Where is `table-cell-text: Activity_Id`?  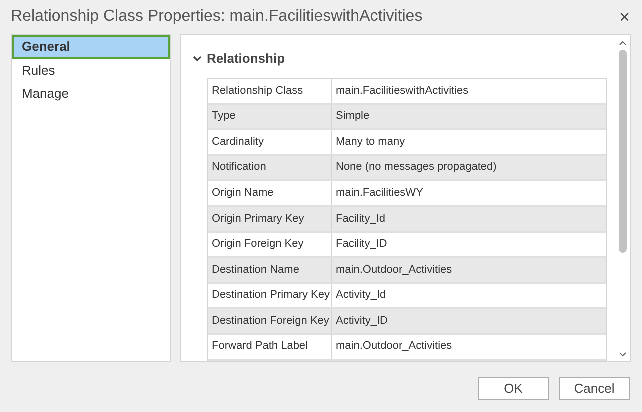
table-cell-text: Activity_Id is located at coordinates (361, 296).